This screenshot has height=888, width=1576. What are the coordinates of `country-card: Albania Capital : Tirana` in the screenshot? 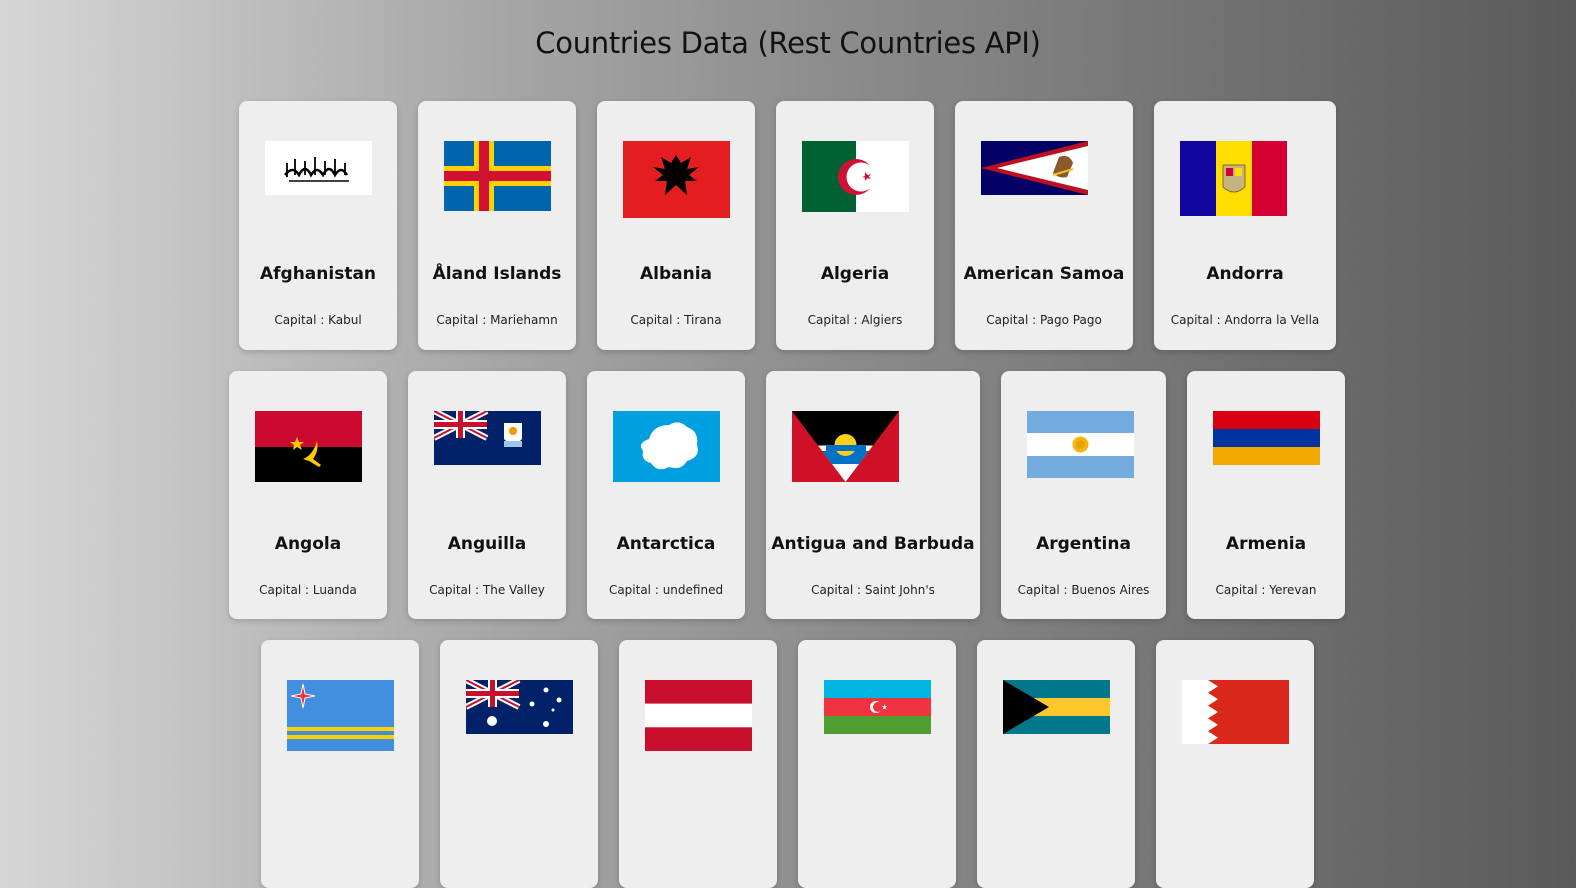 It's located at (676, 225).